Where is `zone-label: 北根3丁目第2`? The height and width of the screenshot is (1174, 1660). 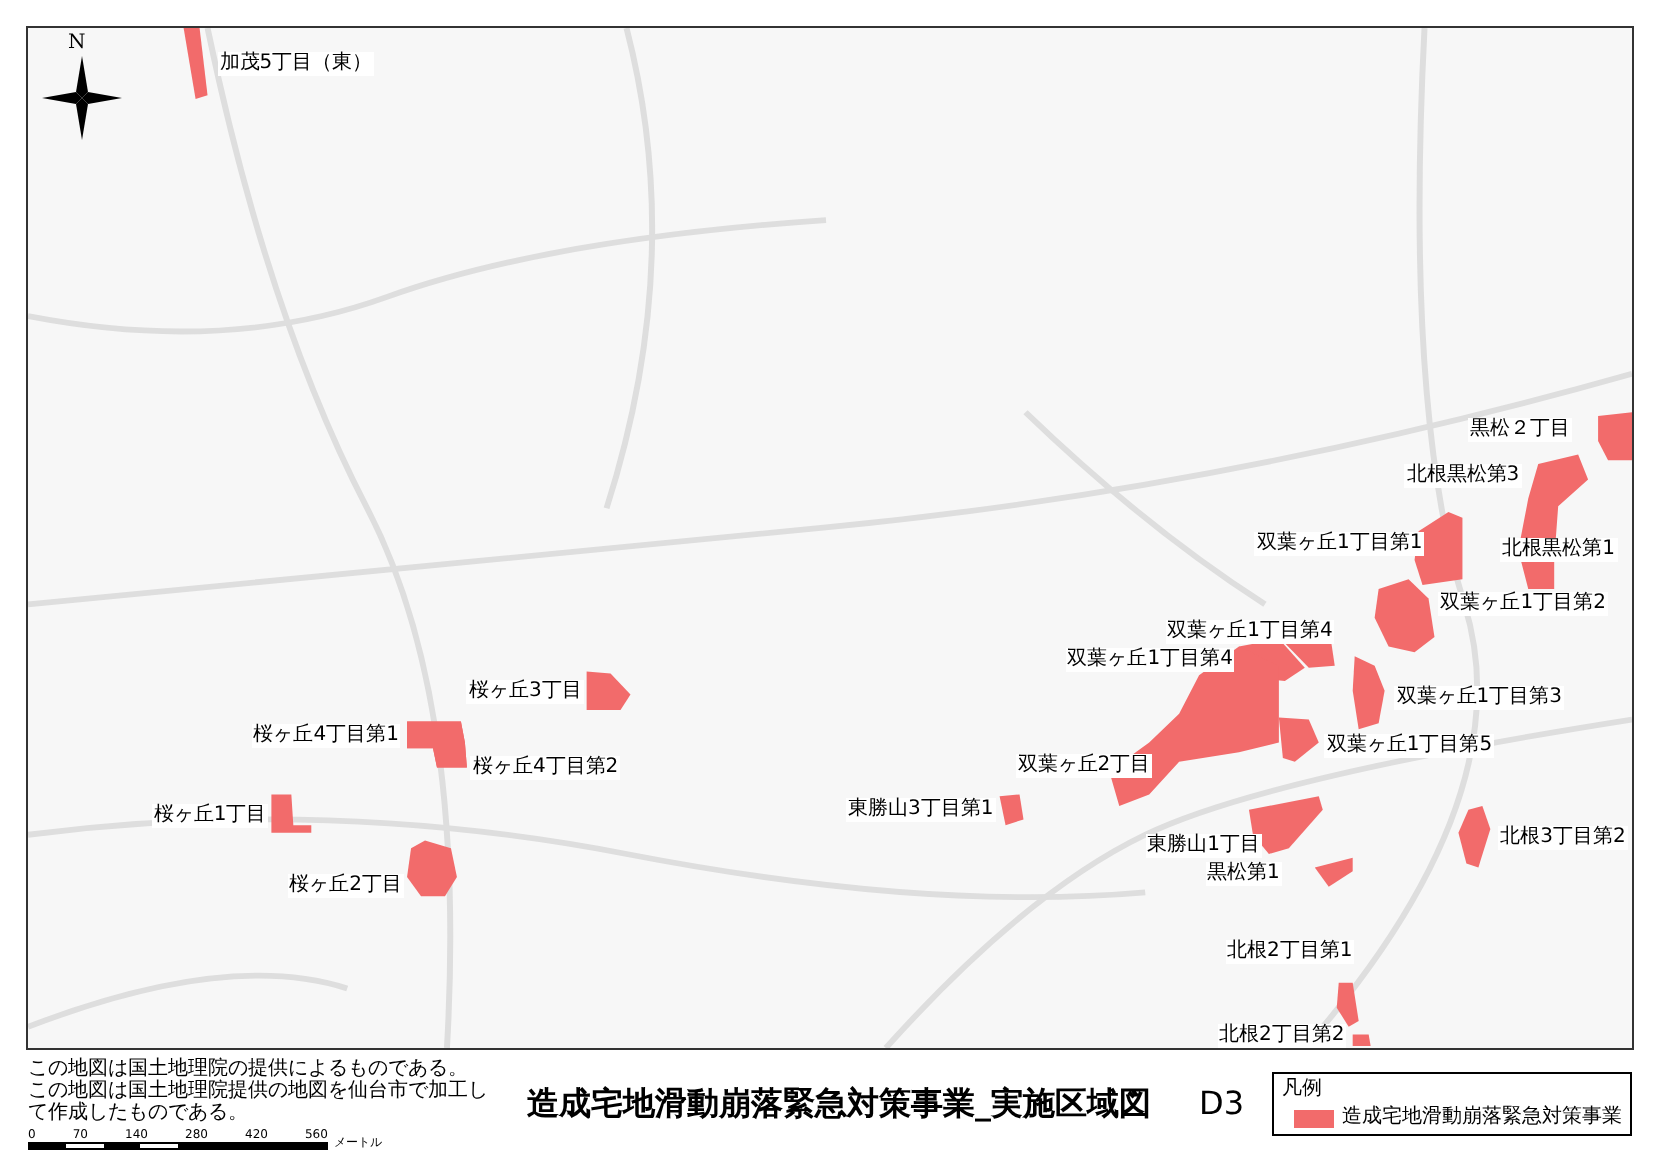 zone-label: 北根3丁目第2 is located at coordinates (1563, 837).